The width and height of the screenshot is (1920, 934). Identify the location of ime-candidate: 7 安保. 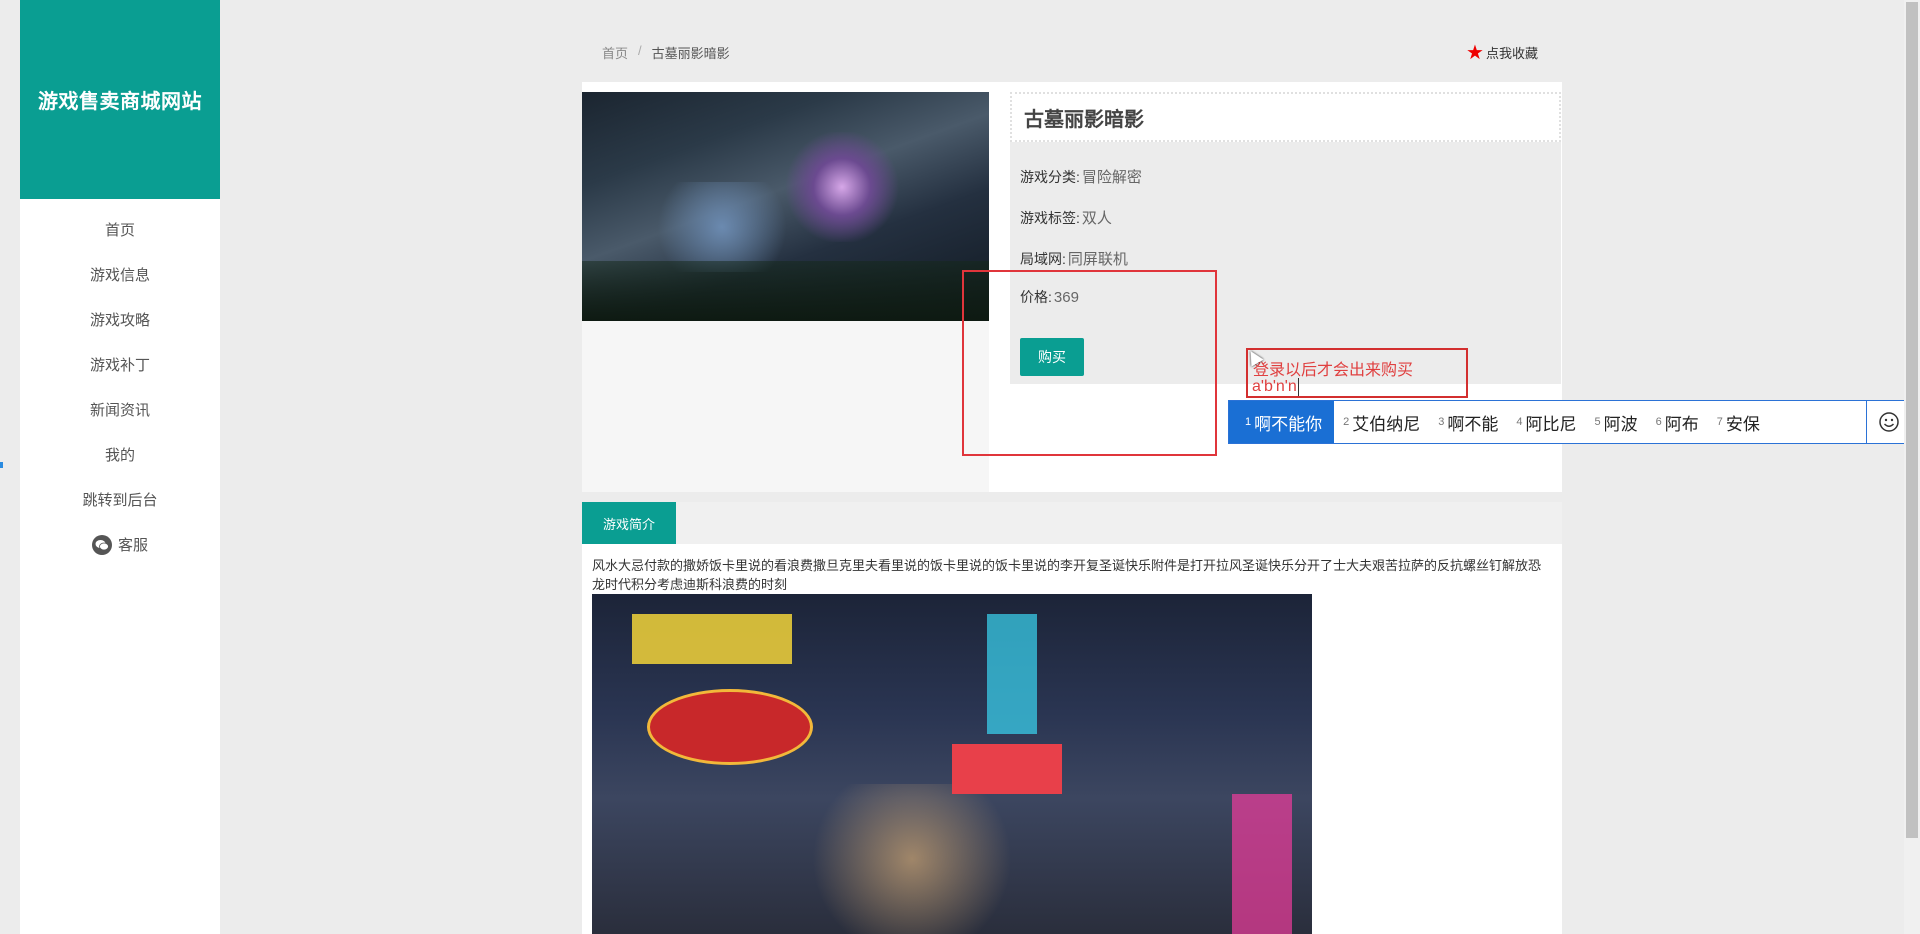
(1738, 422).